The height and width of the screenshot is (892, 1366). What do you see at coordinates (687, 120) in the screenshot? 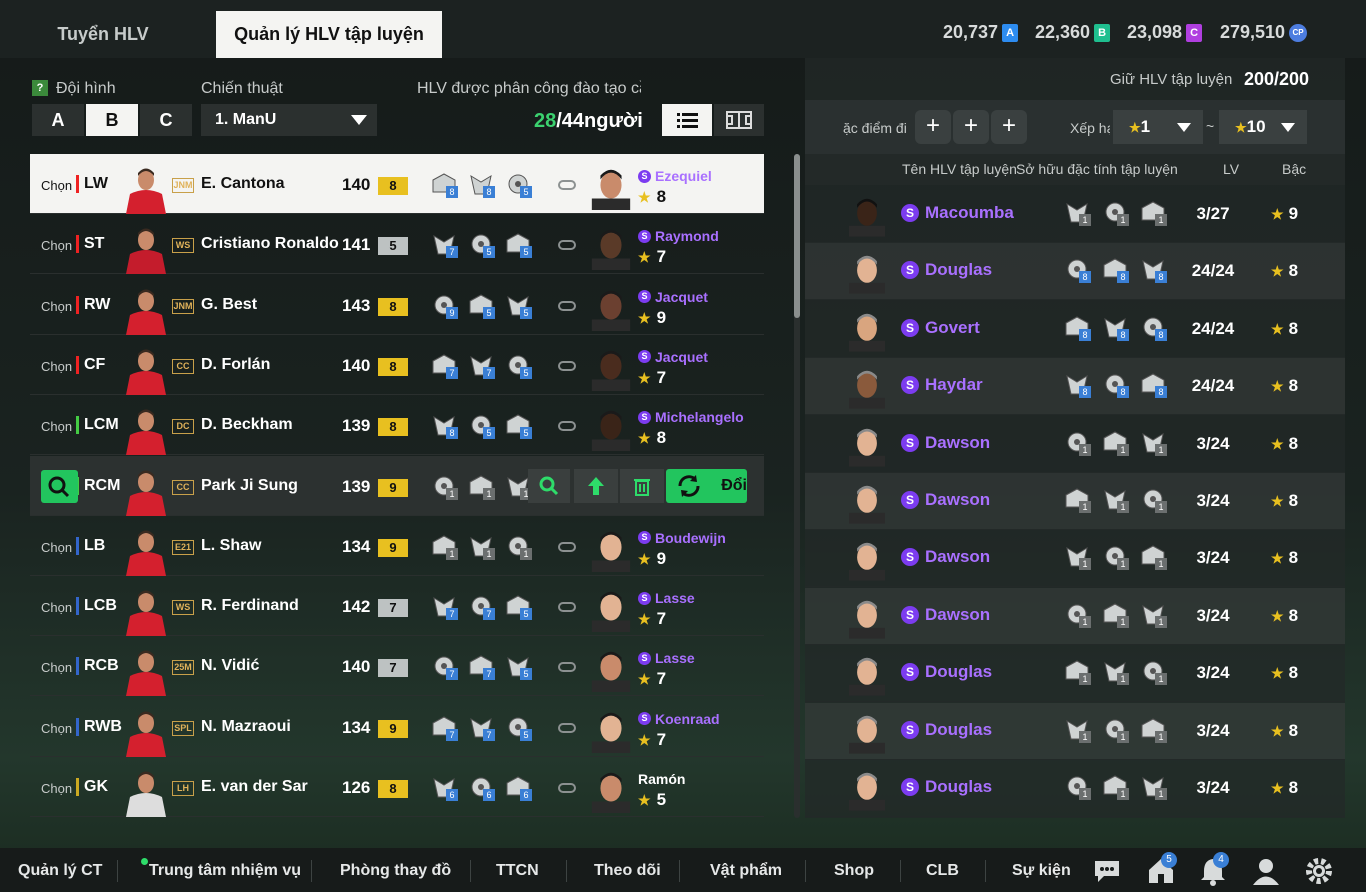
I see `list-view-button` at bounding box center [687, 120].